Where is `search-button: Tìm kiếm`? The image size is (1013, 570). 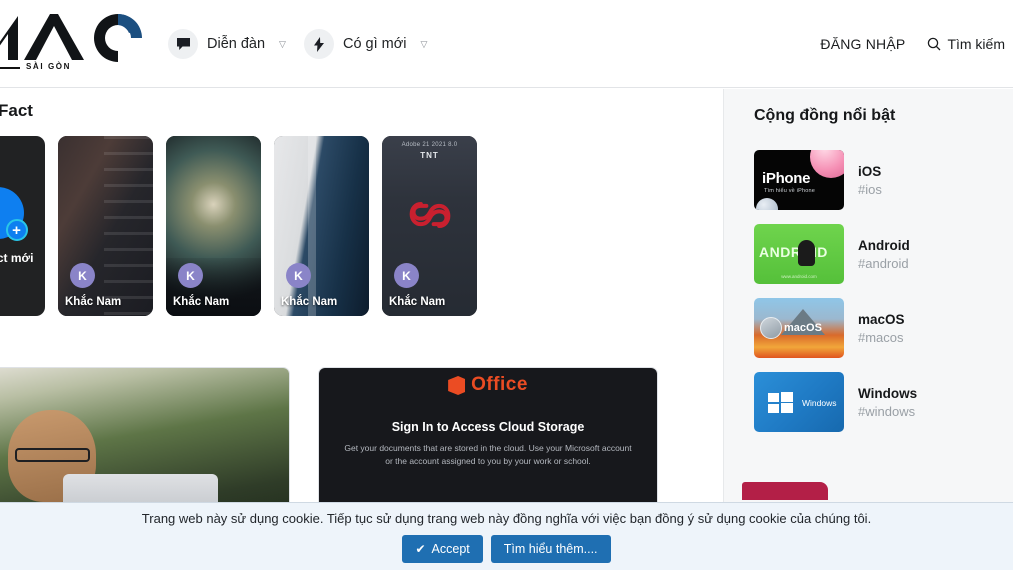 search-button: Tìm kiếm is located at coordinates (966, 44).